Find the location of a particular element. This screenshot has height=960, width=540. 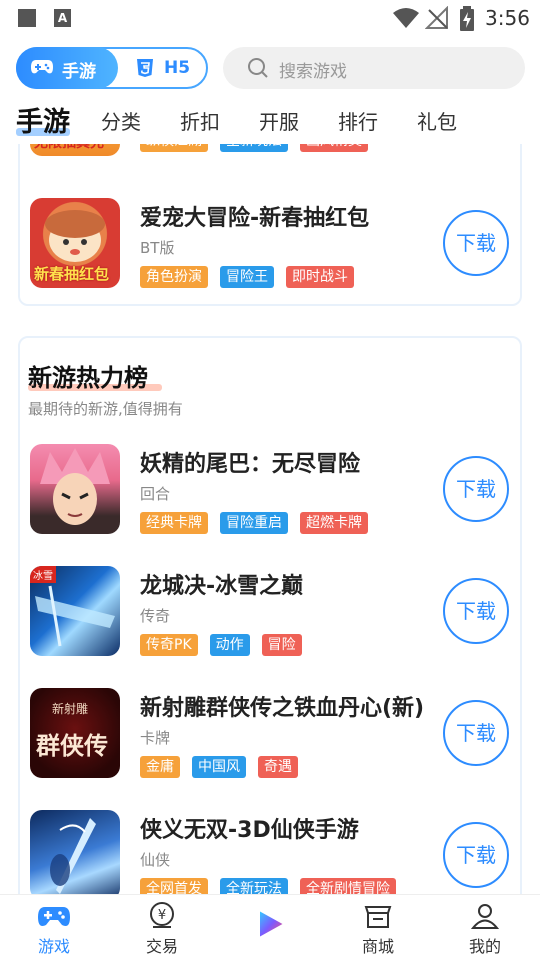

game-genre: 卡牌 is located at coordinates (155, 738).